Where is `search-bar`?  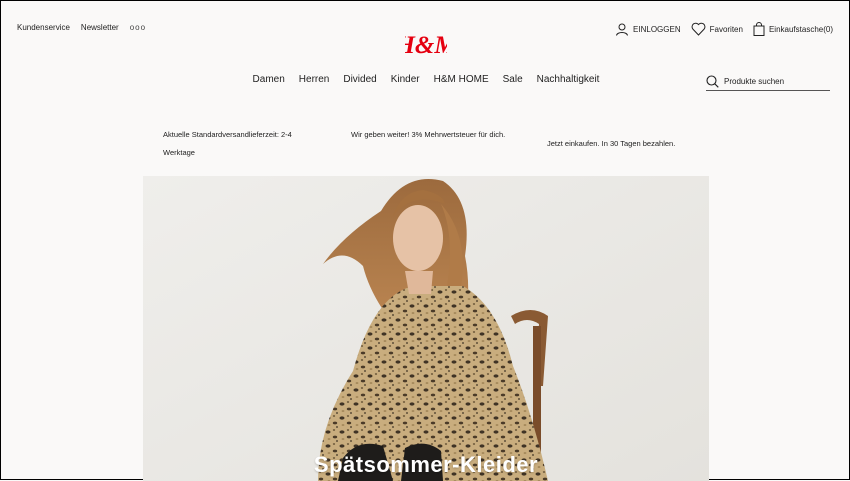
search-bar is located at coordinates (768, 82).